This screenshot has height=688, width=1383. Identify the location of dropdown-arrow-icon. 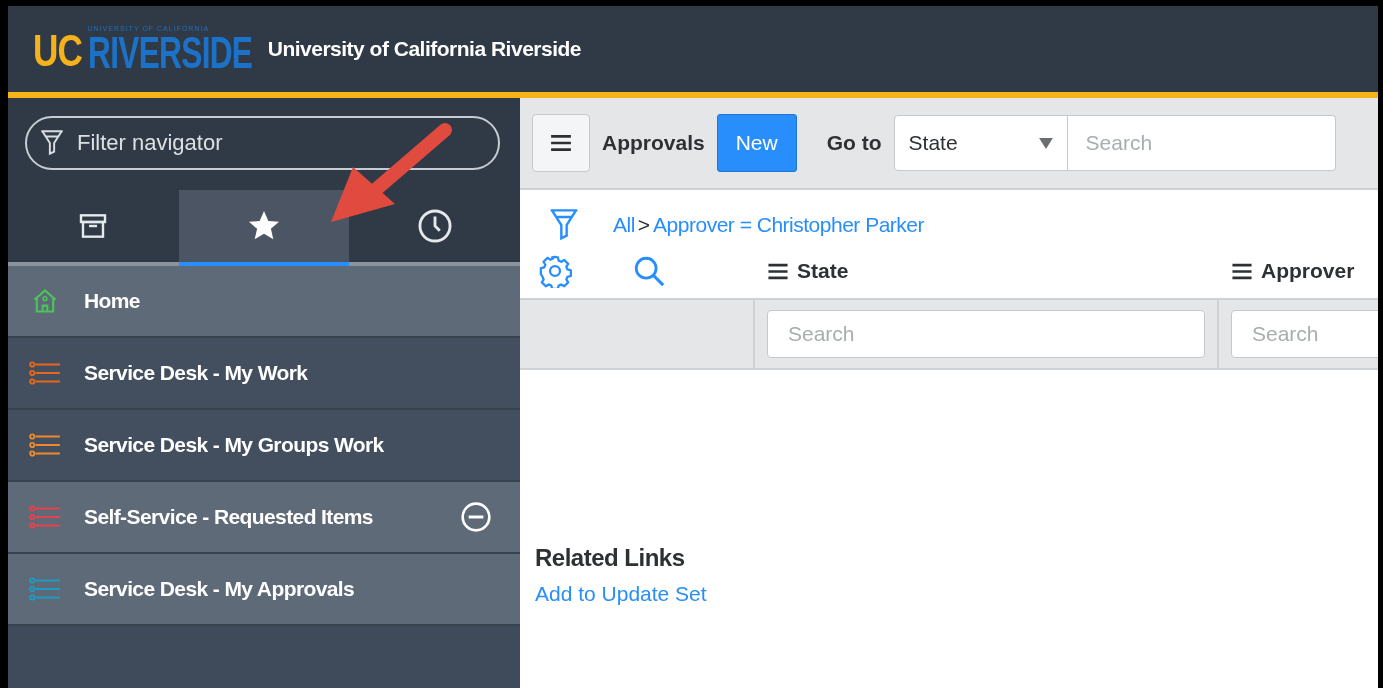
(1045, 143).